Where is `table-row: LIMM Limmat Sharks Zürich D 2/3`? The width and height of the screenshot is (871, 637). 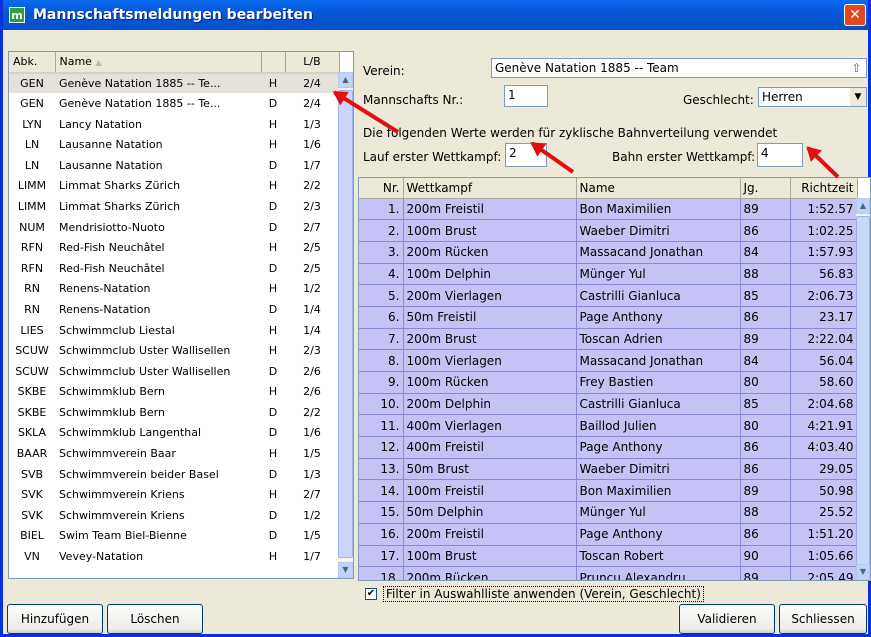 table-row: LIMM Limmat Sharks Zürich D 2/3 is located at coordinates (174, 206).